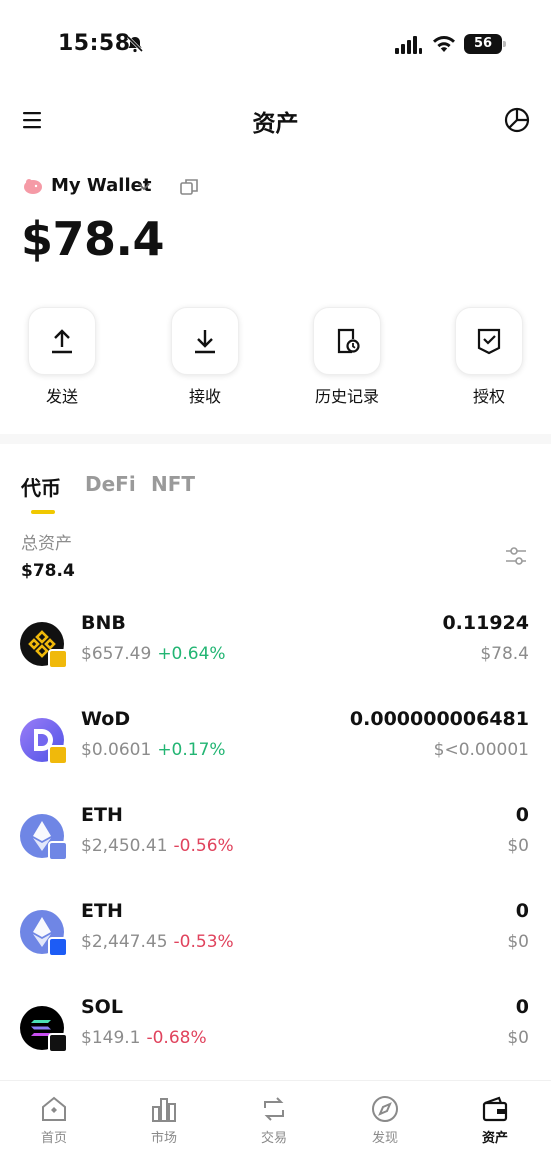  I want to click on wallet-avatar-icon, so click(33, 186).